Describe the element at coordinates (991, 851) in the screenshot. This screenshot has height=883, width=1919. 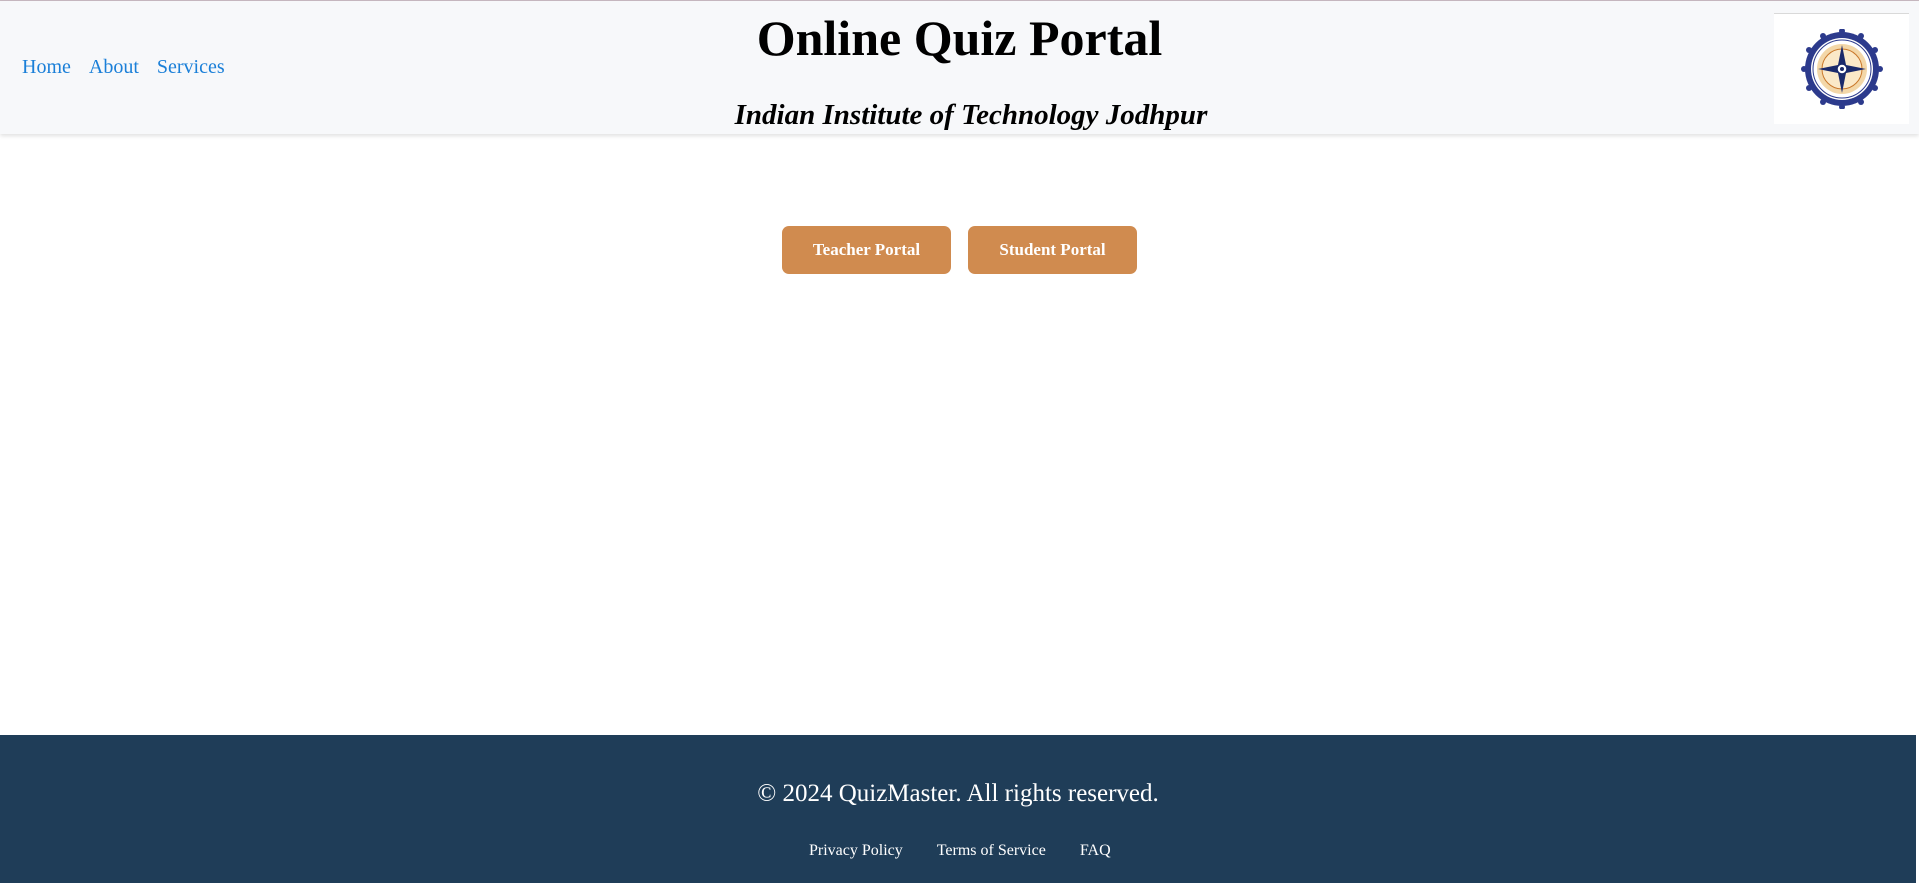
I see `footer-link-terms-of-service: Terms of Service` at that location.